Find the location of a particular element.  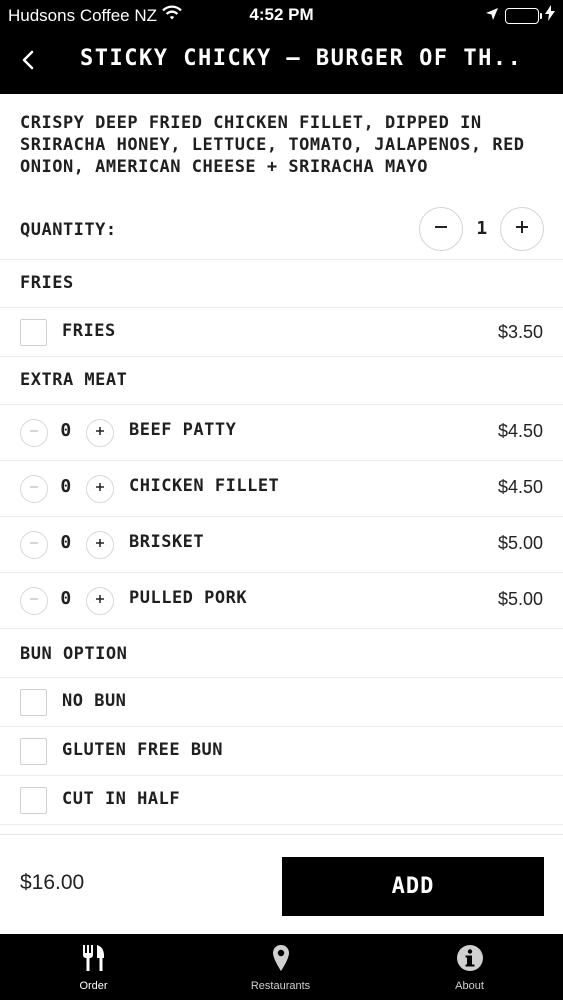

section-header-bun-option: BUN OPTION is located at coordinates (281, 653).